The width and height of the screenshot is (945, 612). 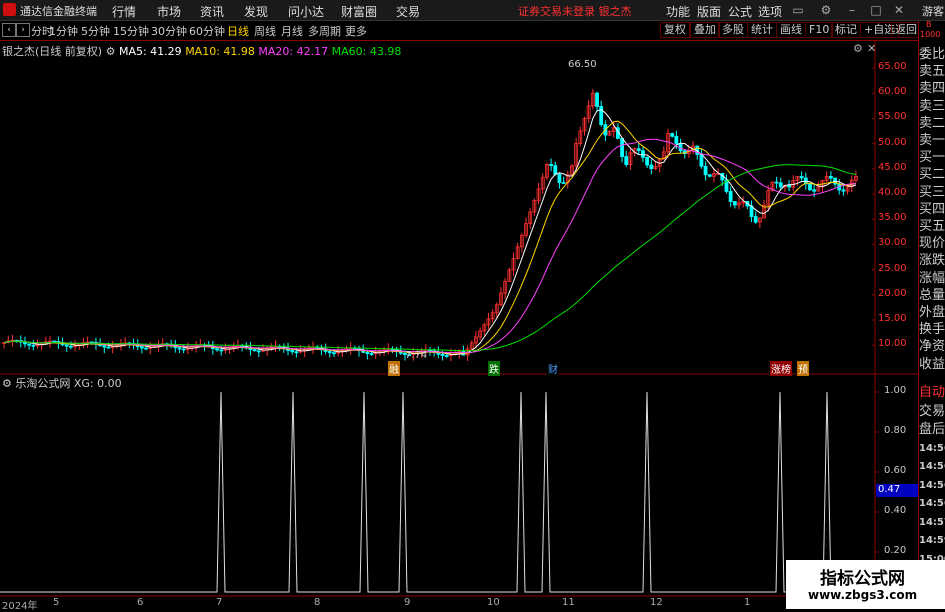 What do you see at coordinates (292, 31) in the screenshot?
I see `period-monthly: 月线` at bounding box center [292, 31].